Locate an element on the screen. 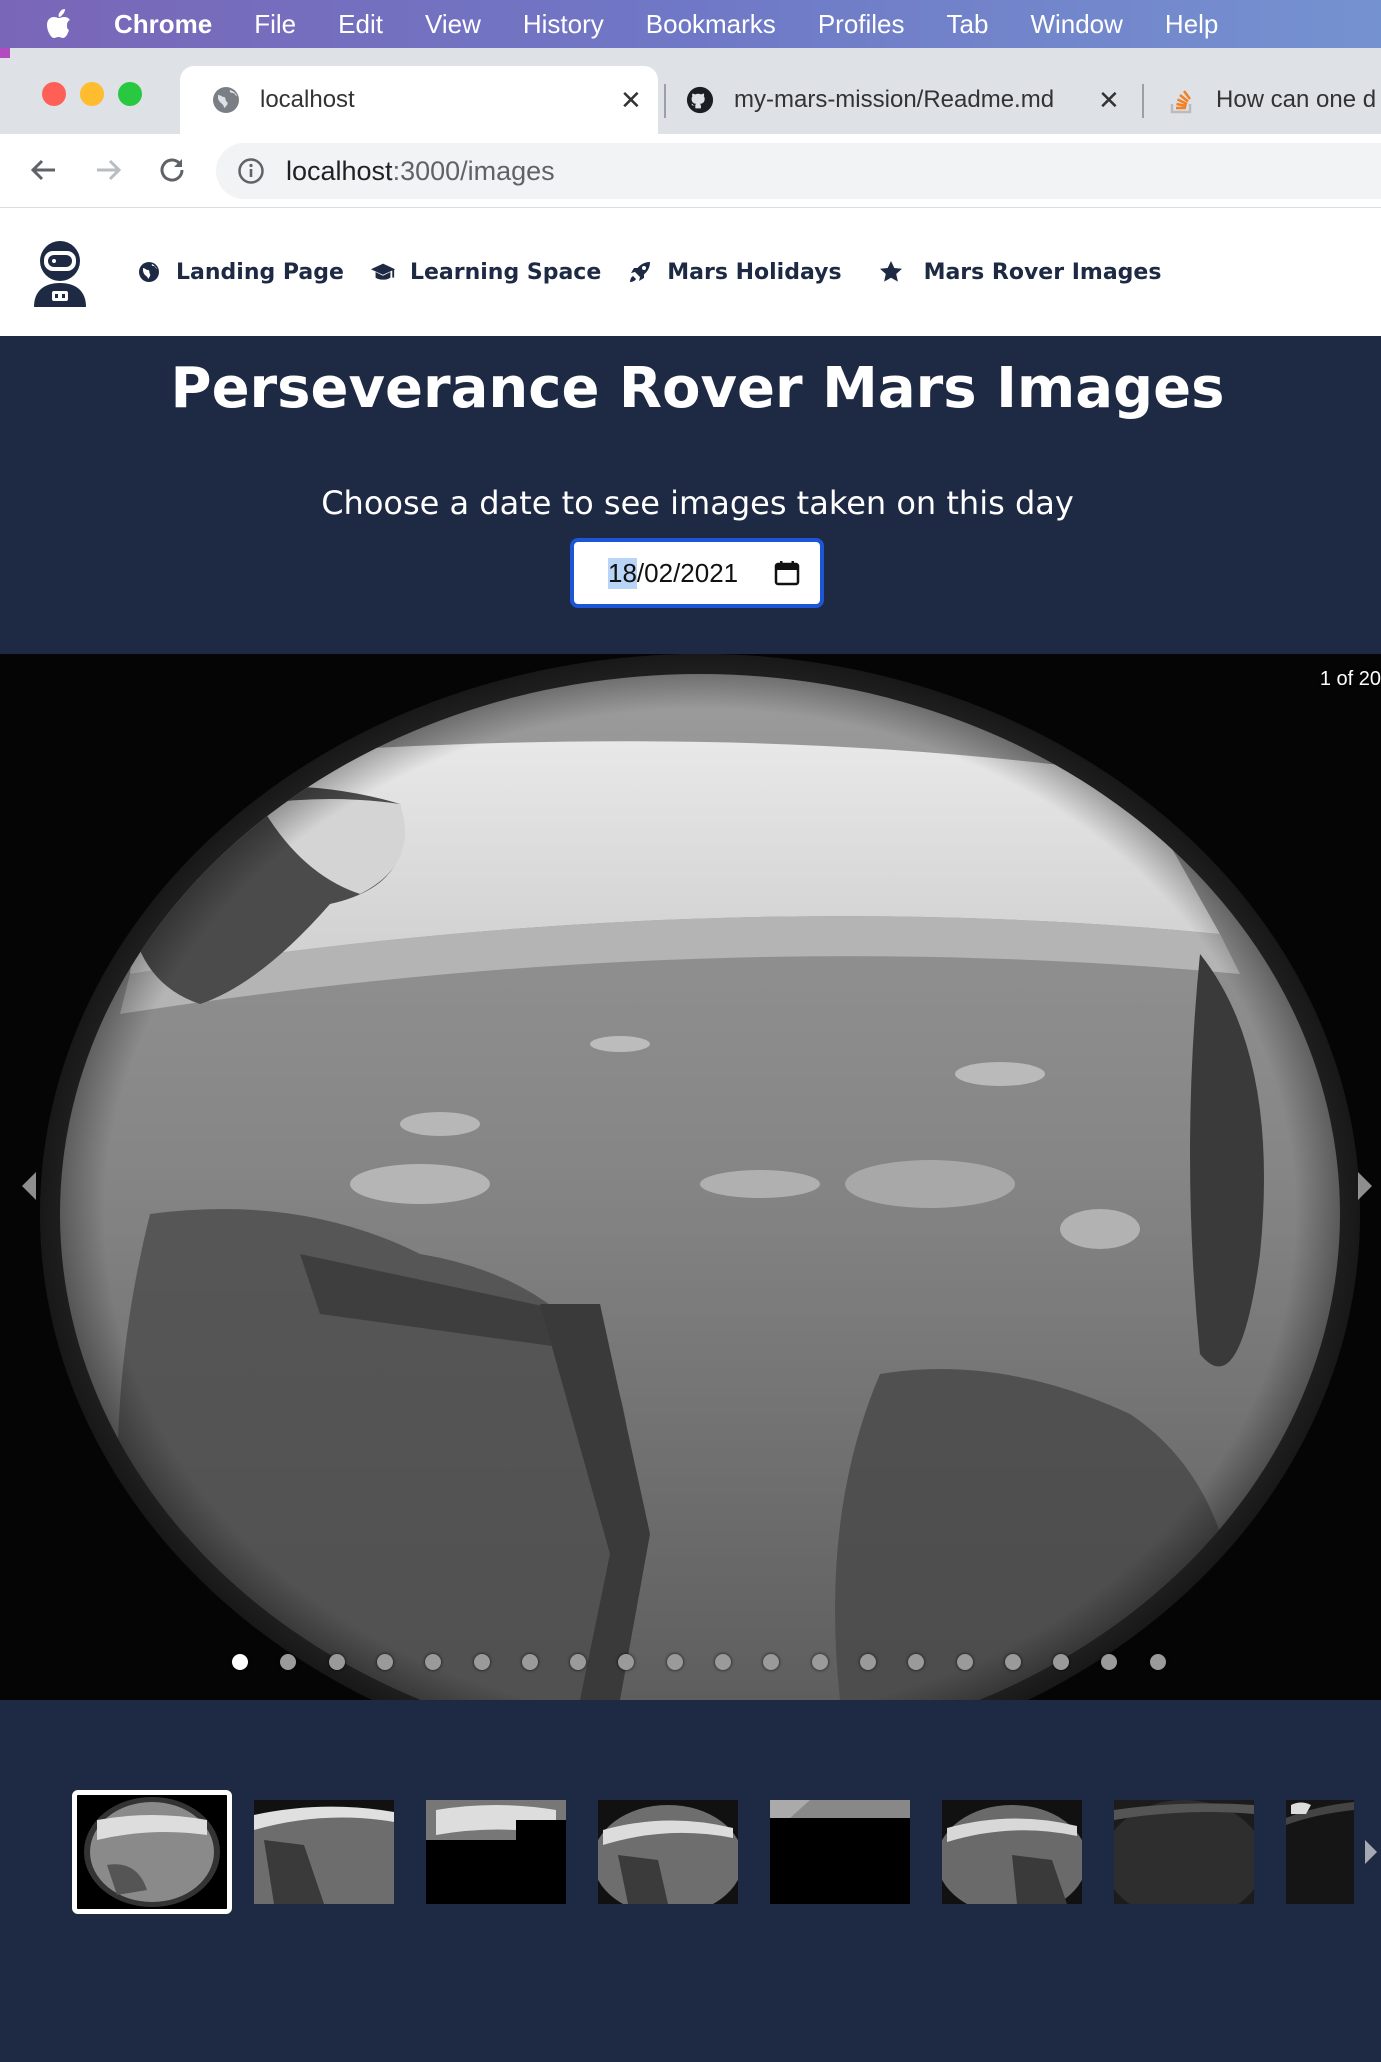 The height and width of the screenshot is (2062, 1381). menu-app-chrome: Chrome is located at coordinates (163, 24).